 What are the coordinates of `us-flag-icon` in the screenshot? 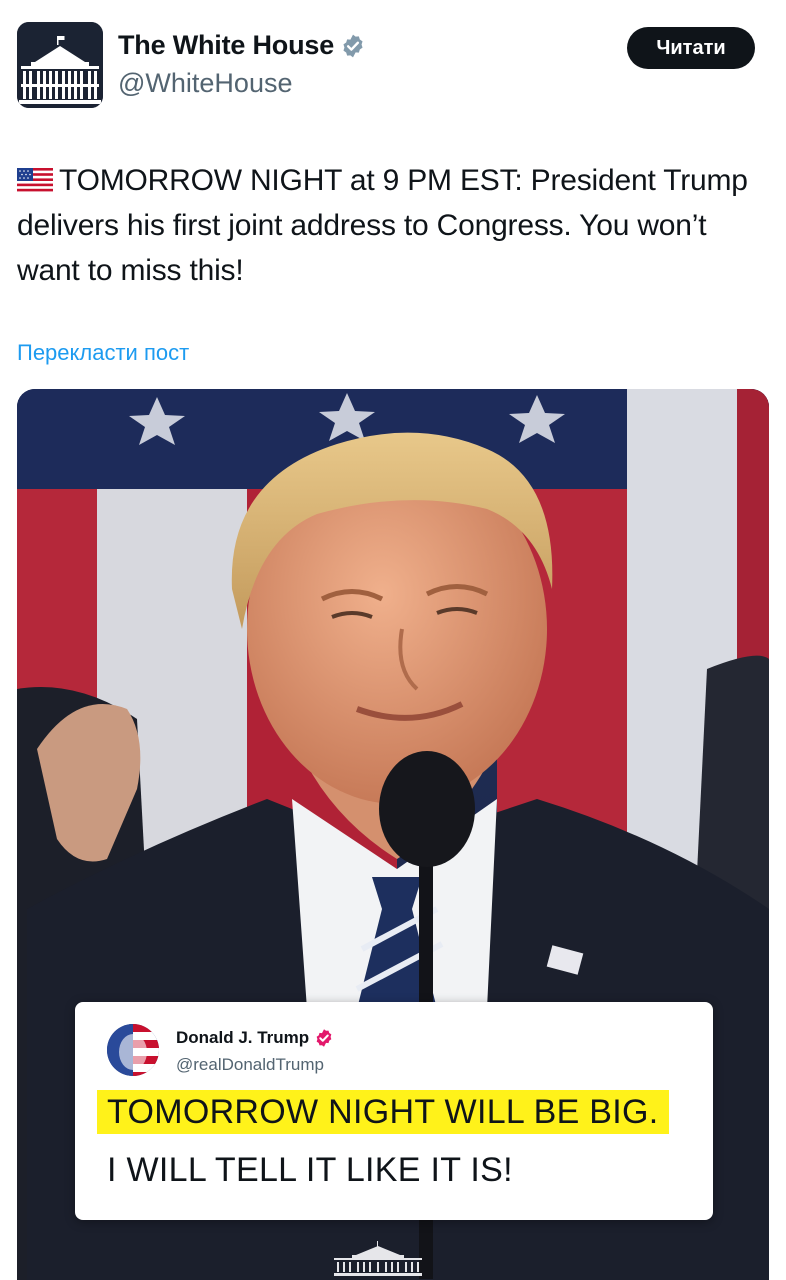 It's located at (35, 176).